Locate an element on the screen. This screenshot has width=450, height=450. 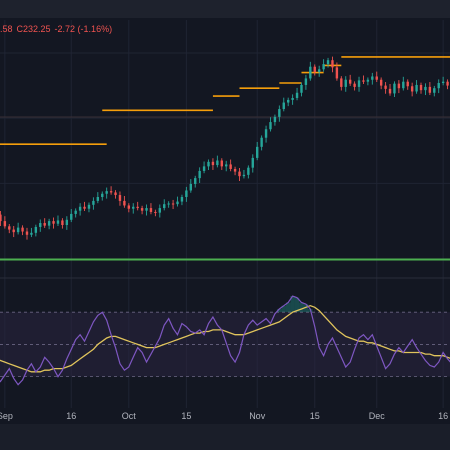
change-value: -2.72 (-1.16%) is located at coordinates (83, 29).